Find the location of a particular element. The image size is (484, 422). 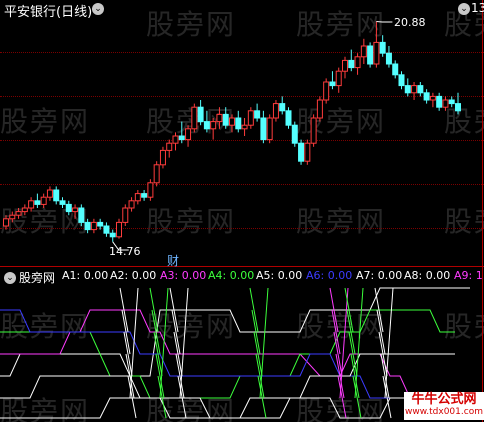

site-badge: 牛牛公式网 www.tdx001.com is located at coordinates (444, 406).